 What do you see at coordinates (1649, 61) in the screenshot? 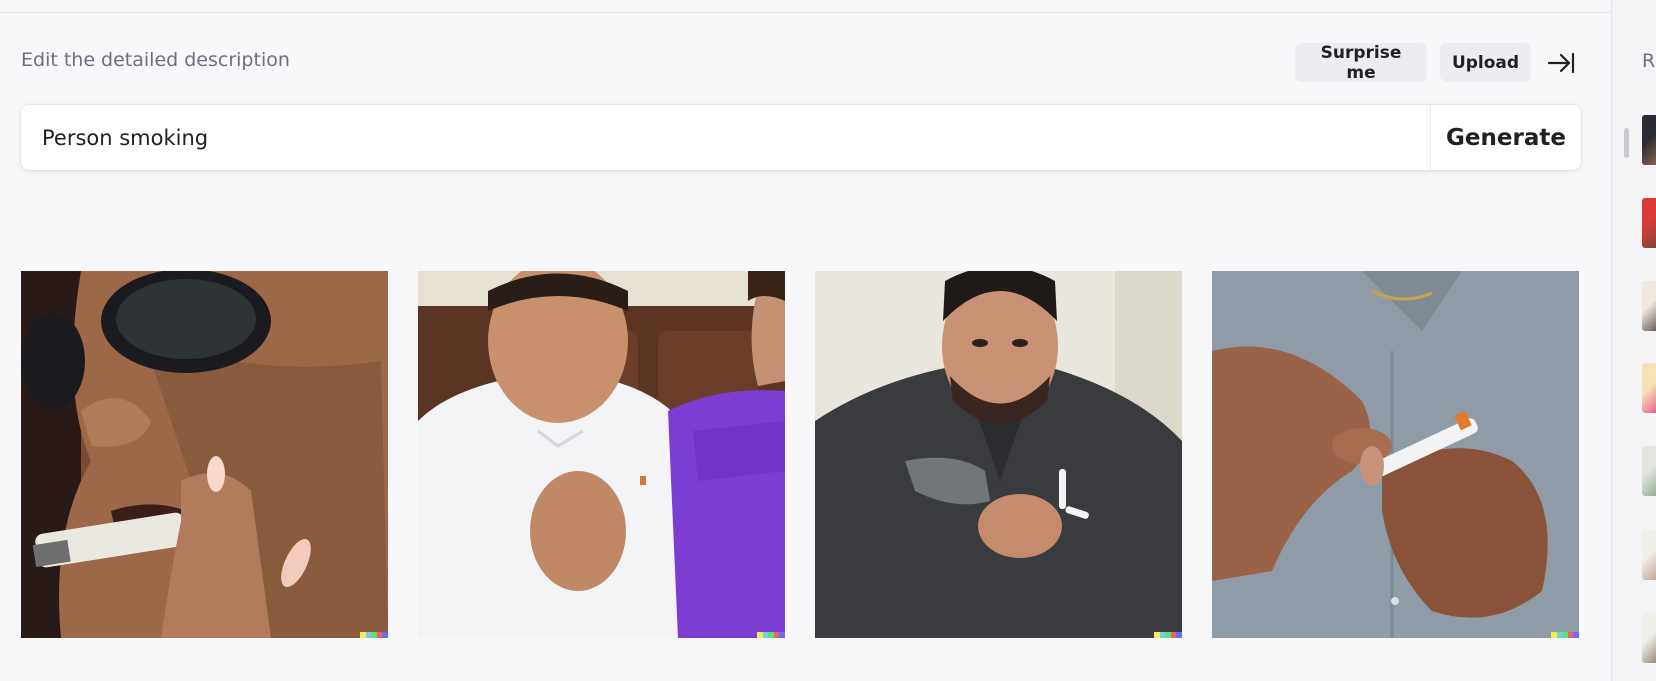
I see `recent-panel-title: R` at bounding box center [1649, 61].